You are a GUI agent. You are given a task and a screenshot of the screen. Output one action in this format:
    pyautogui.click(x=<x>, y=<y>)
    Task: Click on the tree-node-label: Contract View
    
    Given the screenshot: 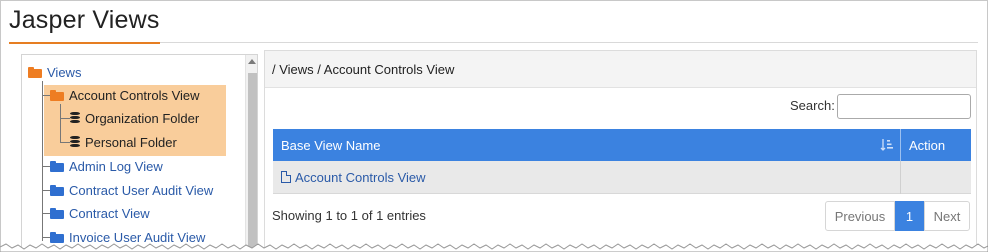 What is the action you would take?
    pyautogui.click(x=109, y=213)
    